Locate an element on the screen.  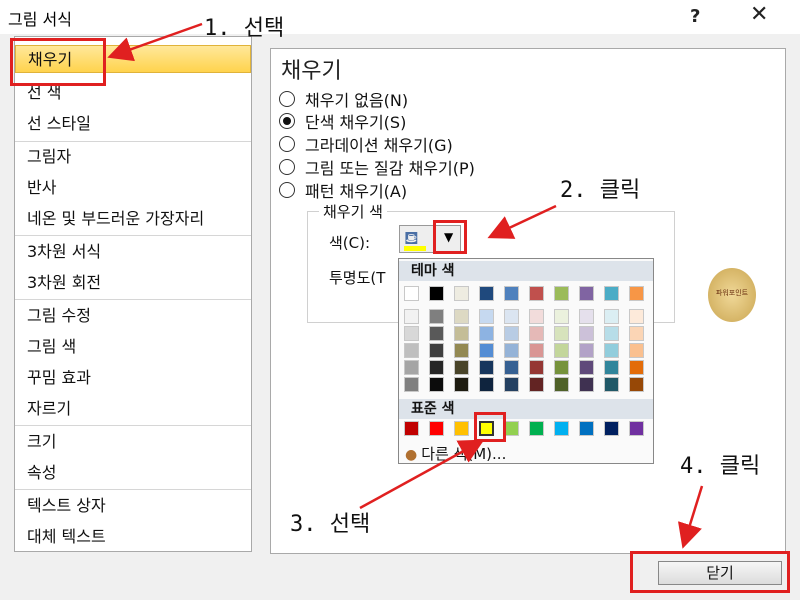
sidebar-item-shadow: 그림자 is located at coordinates (133, 157).